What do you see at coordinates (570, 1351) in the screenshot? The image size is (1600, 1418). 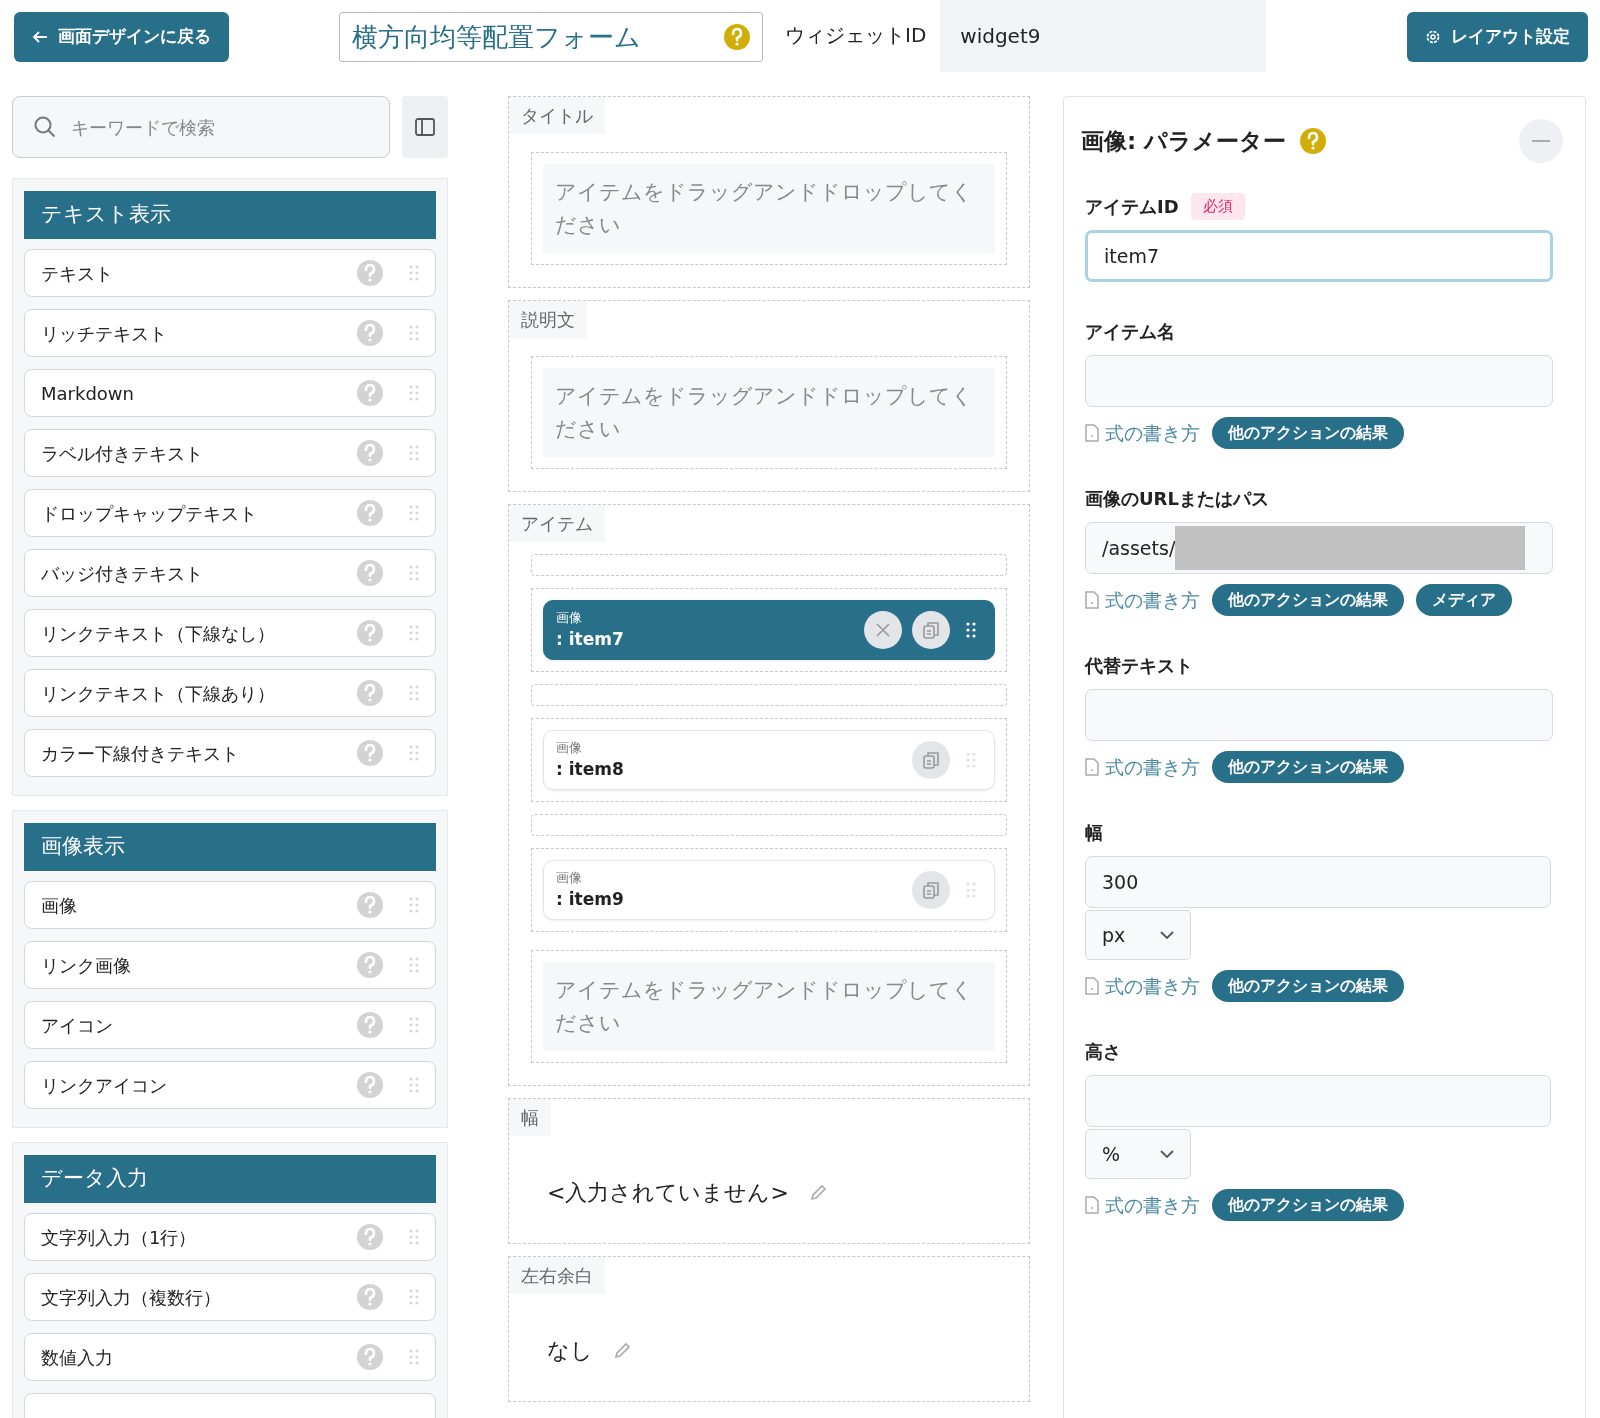 I see `value-text: なし` at bounding box center [570, 1351].